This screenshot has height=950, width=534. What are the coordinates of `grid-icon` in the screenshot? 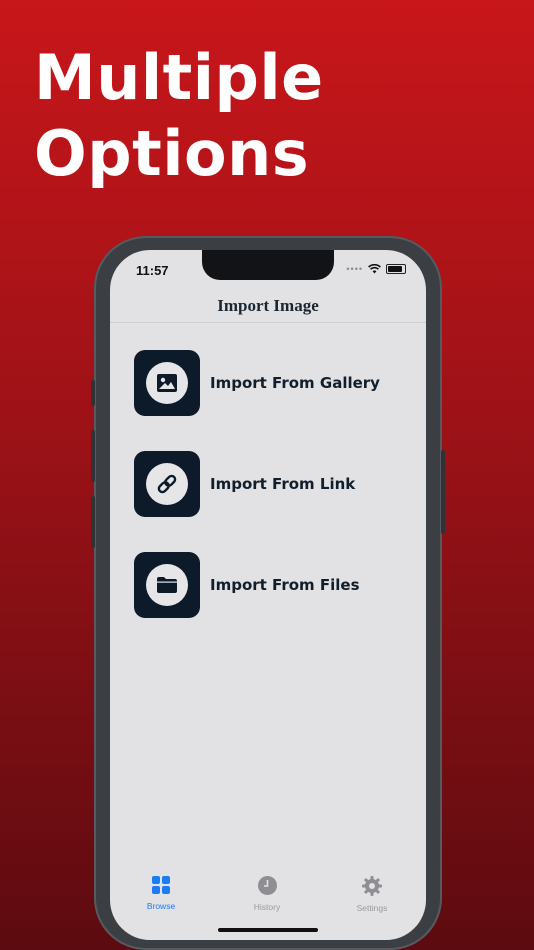 It's located at (161, 885).